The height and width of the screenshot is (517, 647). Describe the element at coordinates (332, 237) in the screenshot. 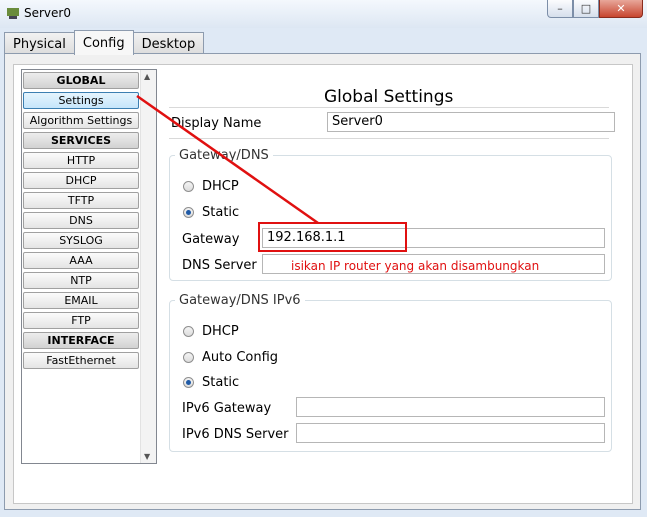

I see `annotation-highlight-box` at that location.